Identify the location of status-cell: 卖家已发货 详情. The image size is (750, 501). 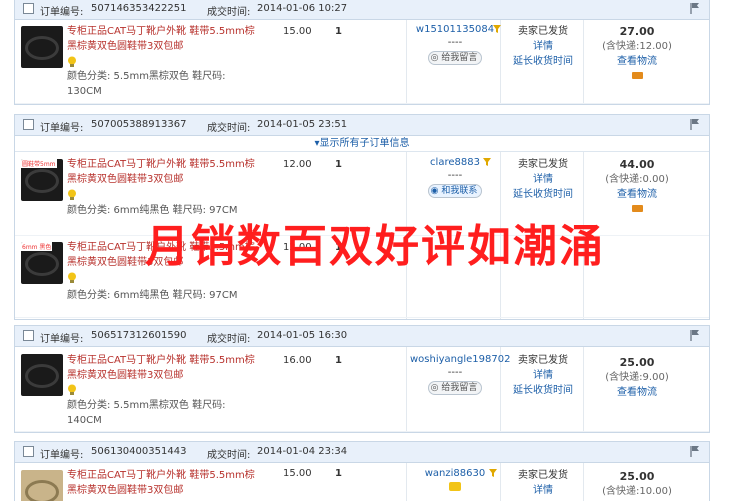
(543, 483).